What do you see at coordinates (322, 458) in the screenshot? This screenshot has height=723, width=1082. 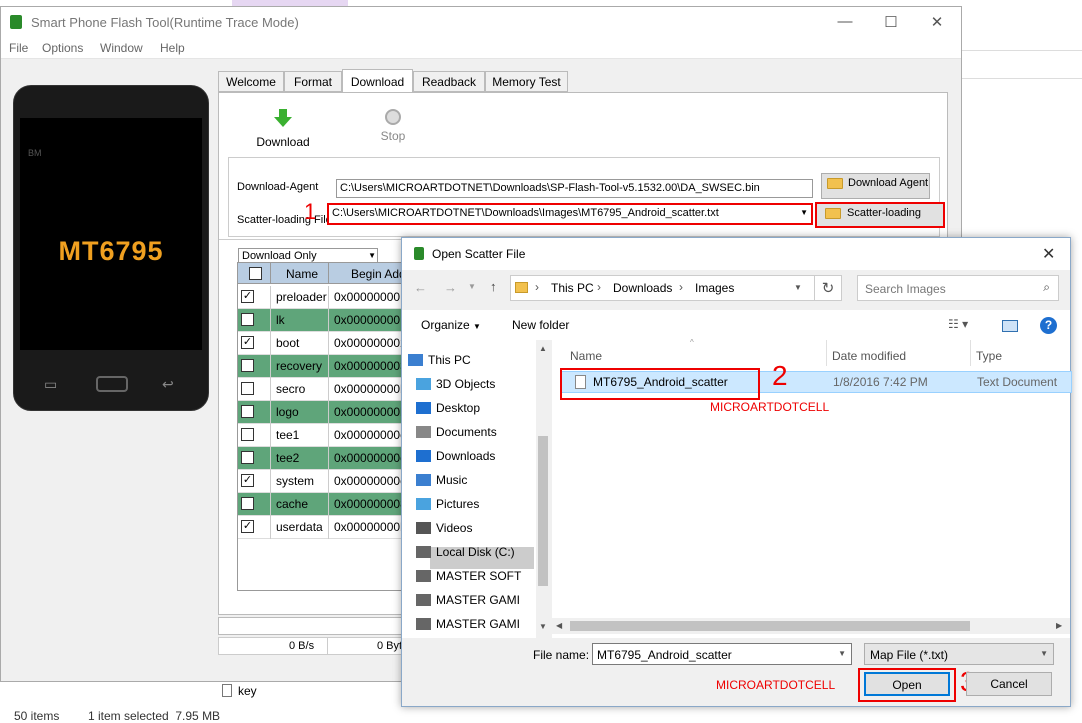 I see `table-row: tee2 0x00000000c` at bounding box center [322, 458].